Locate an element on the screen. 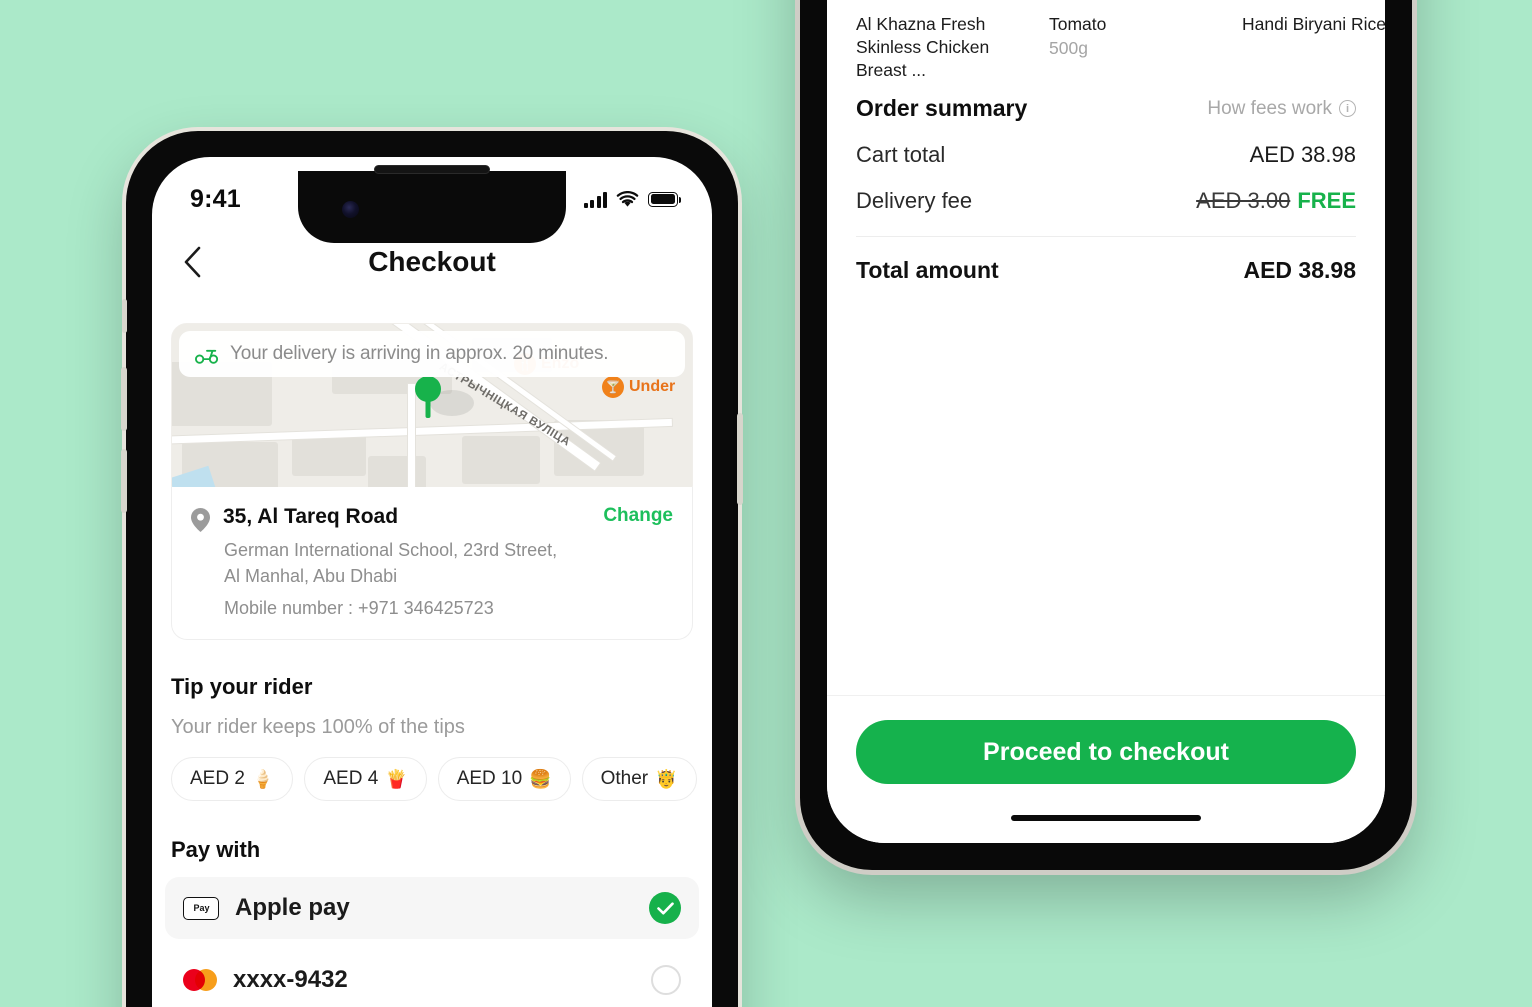  total-label: Total amount is located at coordinates (927, 270).